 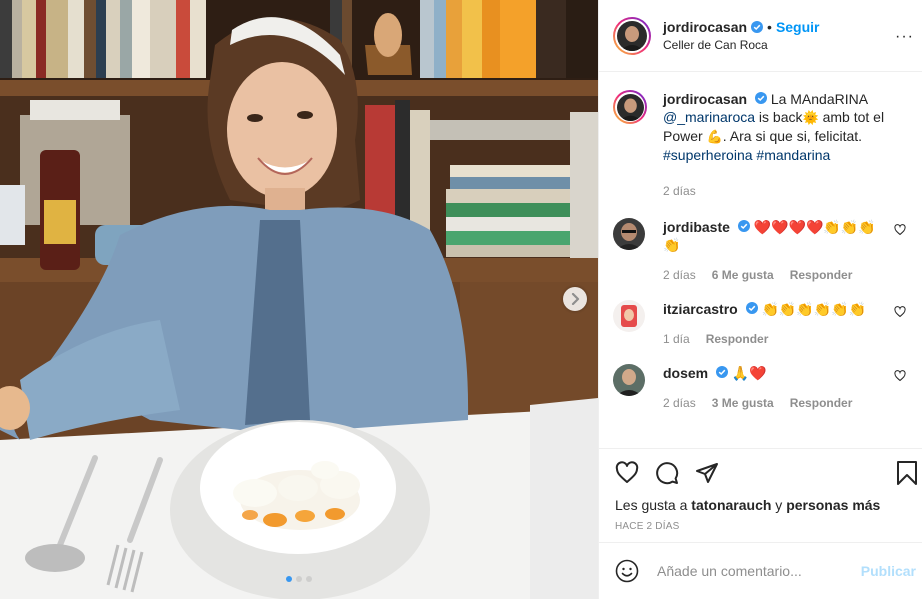 I want to click on caption-text-1: La MAndaRINA, so click(x=819, y=99).